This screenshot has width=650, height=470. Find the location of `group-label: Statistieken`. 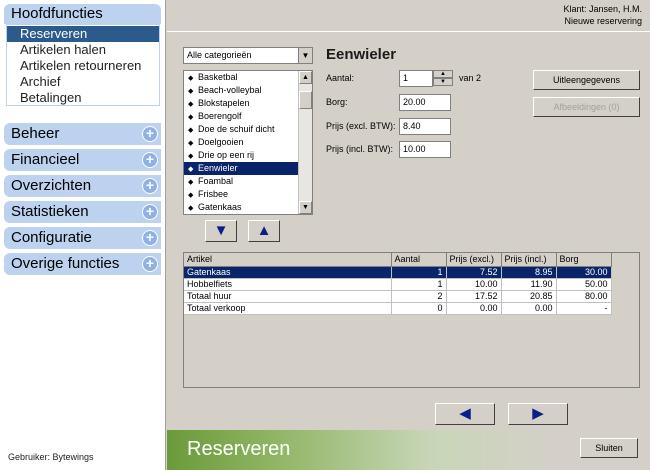

group-label: Statistieken is located at coordinates (50, 211).